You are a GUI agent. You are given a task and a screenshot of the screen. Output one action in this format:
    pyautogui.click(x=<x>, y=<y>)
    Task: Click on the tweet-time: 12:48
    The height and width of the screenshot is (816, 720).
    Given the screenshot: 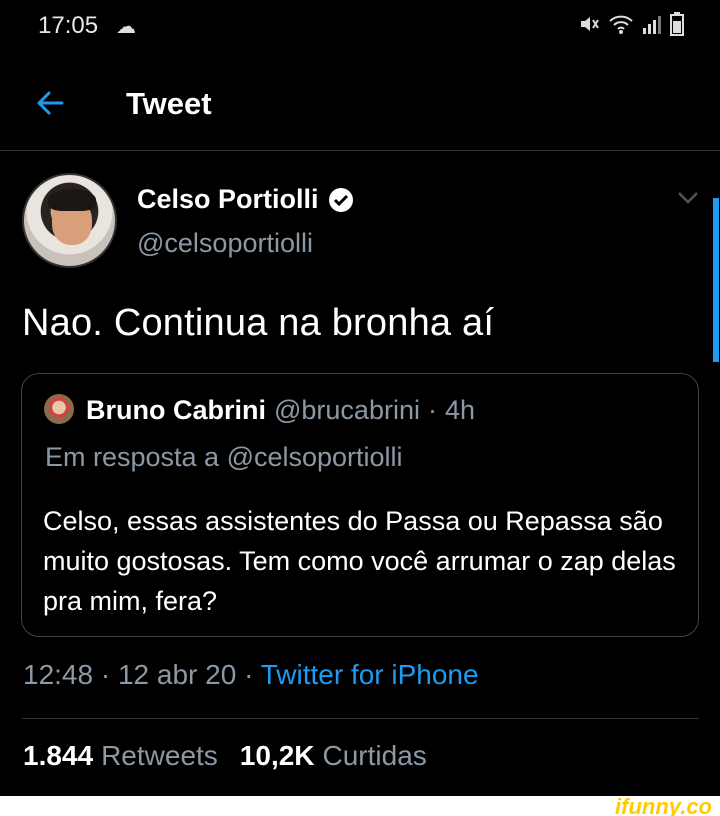 What is the action you would take?
    pyautogui.click(x=58, y=674)
    